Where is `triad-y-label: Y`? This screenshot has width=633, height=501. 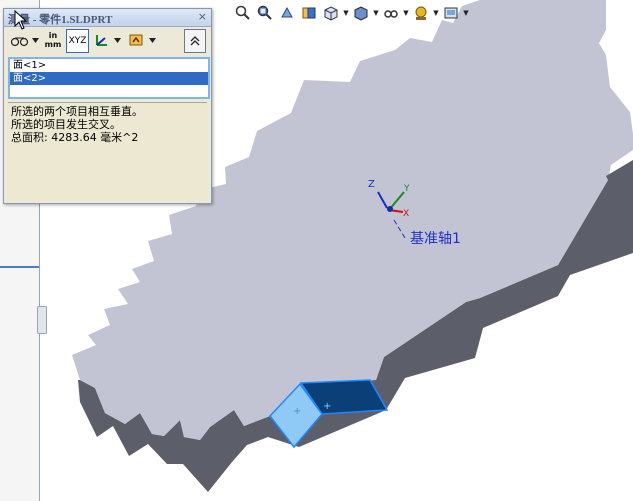 triad-y-label: Y is located at coordinates (406, 189).